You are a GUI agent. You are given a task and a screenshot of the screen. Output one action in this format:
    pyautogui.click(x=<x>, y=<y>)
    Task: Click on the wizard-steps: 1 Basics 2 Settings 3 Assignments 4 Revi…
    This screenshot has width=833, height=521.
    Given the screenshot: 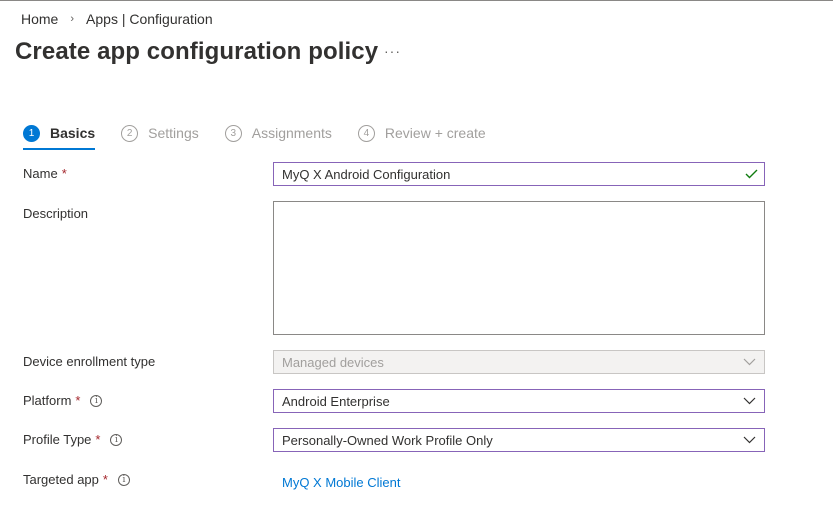 What is the action you would take?
    pyautogui.click(x=267, y=136)
    